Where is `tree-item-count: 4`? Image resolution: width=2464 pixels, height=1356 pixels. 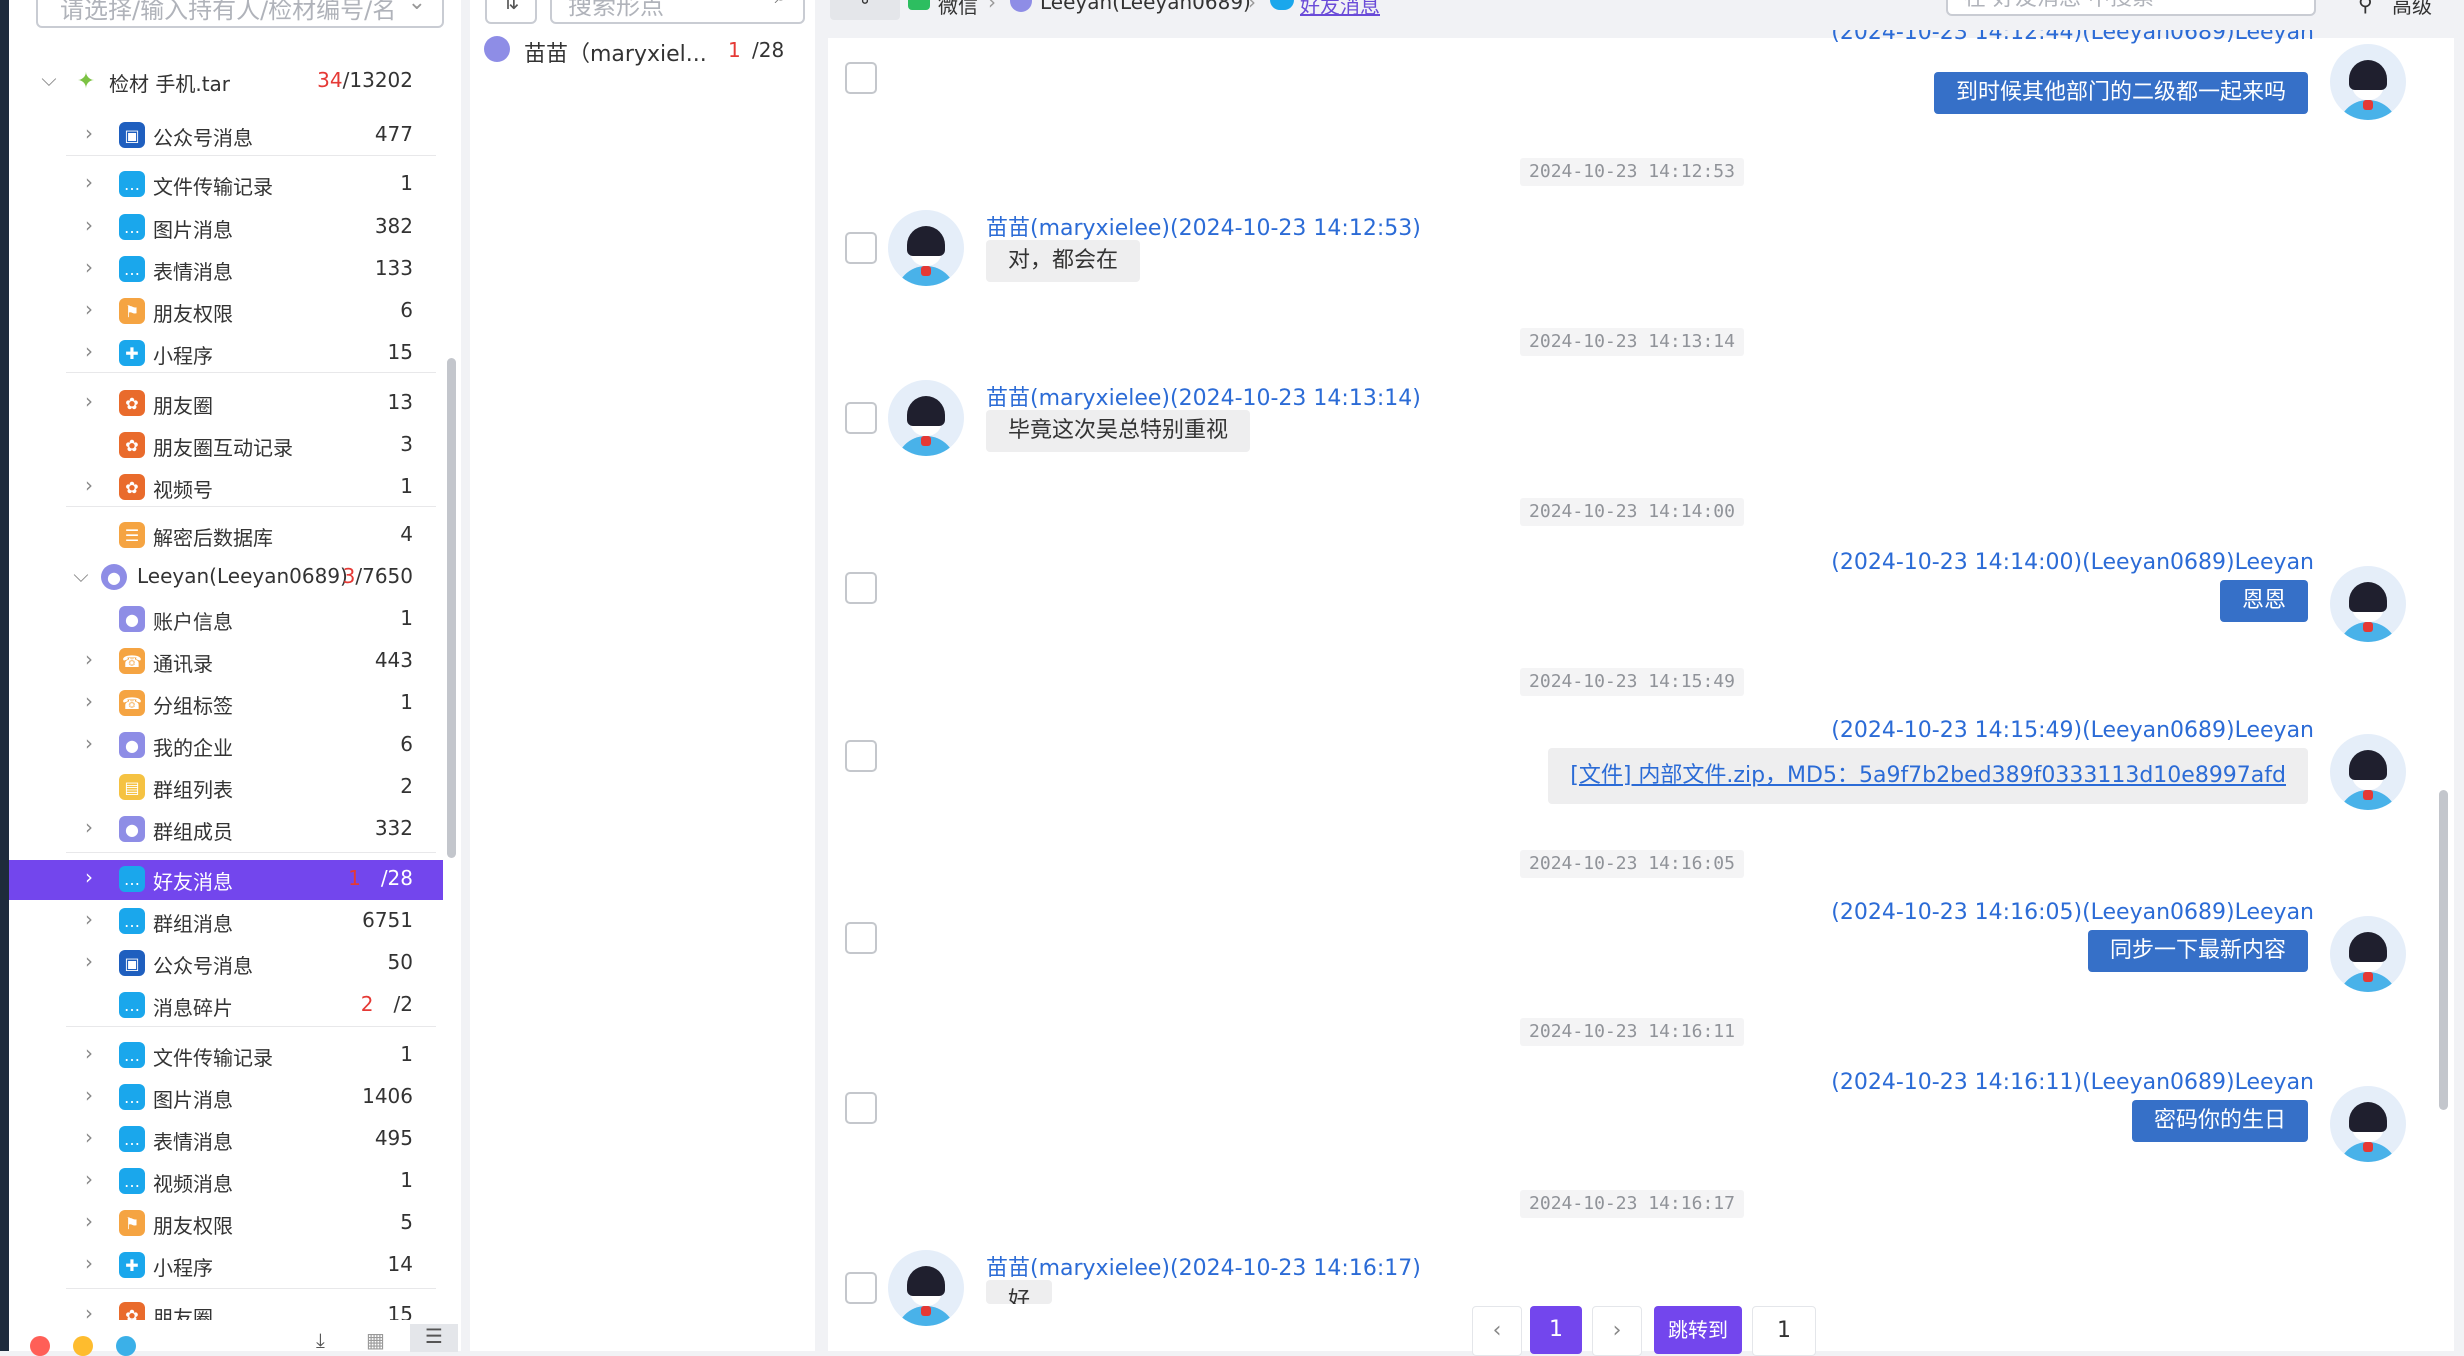 tree-item-count: 4 is located at coordinates (406, 534).